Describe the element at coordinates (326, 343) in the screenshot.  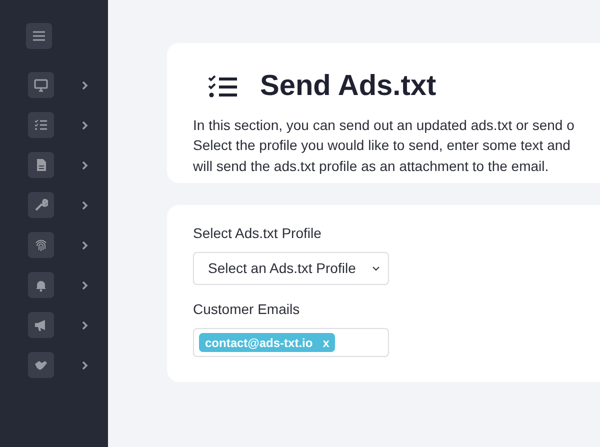
I see `remove-tag-button: x` at that location.